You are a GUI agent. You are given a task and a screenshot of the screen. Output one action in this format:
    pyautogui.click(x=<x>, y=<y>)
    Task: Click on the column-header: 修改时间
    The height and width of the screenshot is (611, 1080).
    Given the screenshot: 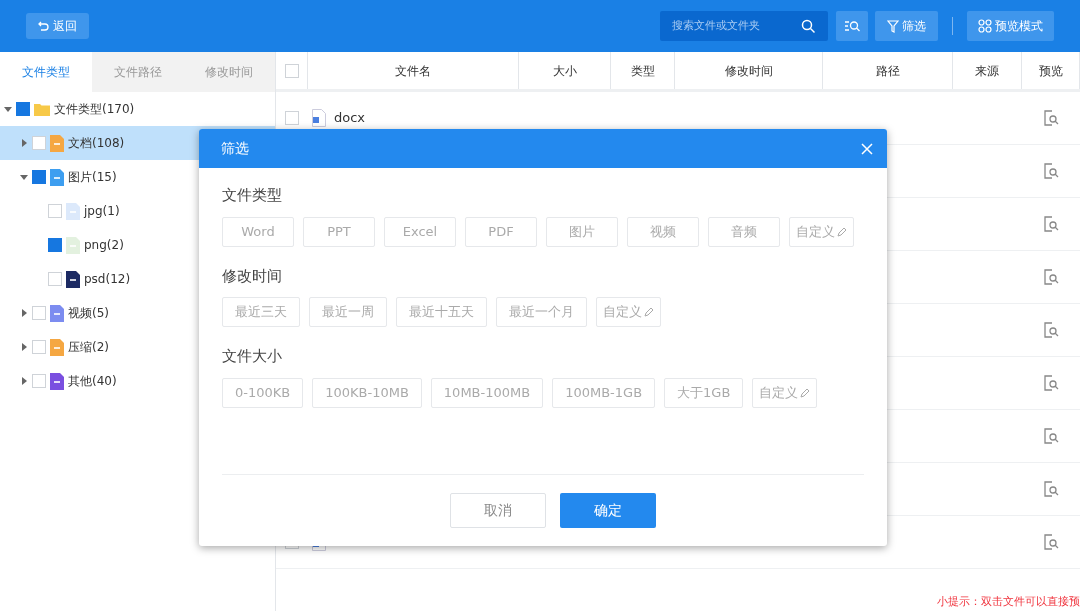 What is the action you would take?
    pyautogui.click(x=749, y=70)
    